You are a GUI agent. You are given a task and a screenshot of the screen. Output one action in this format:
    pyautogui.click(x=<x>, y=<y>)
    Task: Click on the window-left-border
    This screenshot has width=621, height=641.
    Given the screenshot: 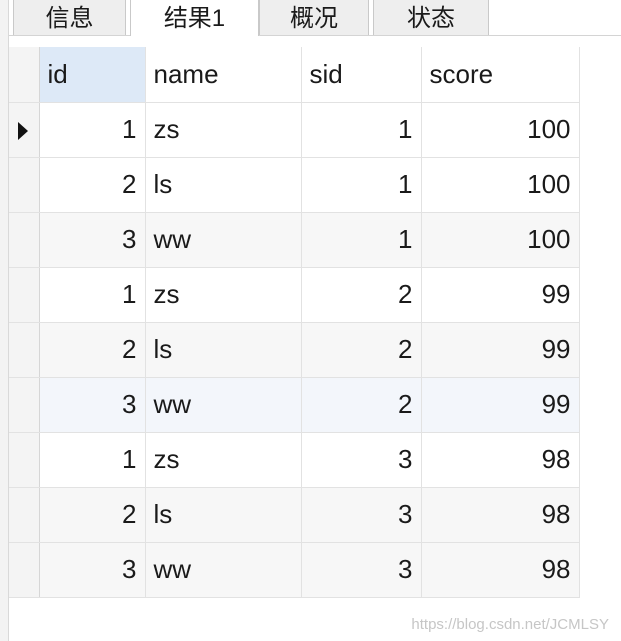 What is the action you would take?
    pyautogui.click(x=4, y=320)
    